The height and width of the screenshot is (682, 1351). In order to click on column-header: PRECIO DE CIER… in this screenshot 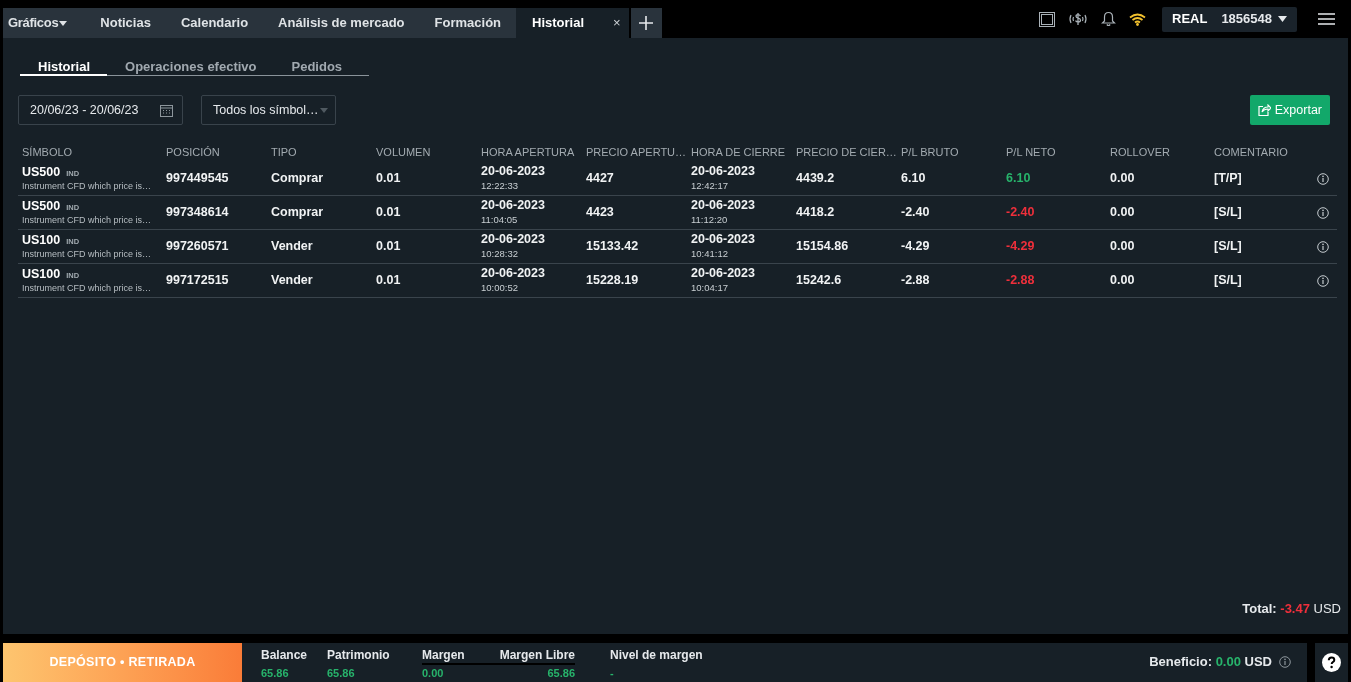, I will do `click(847, 152)`.